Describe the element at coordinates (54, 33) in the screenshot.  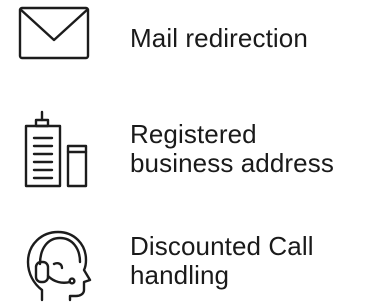
I see `envelope-icon` at that location.